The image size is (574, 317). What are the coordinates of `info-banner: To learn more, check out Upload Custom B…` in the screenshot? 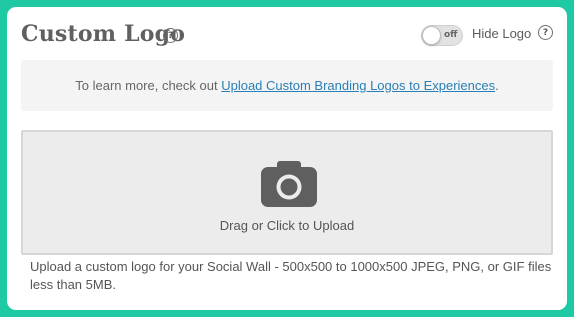 It's located at (287, 85).